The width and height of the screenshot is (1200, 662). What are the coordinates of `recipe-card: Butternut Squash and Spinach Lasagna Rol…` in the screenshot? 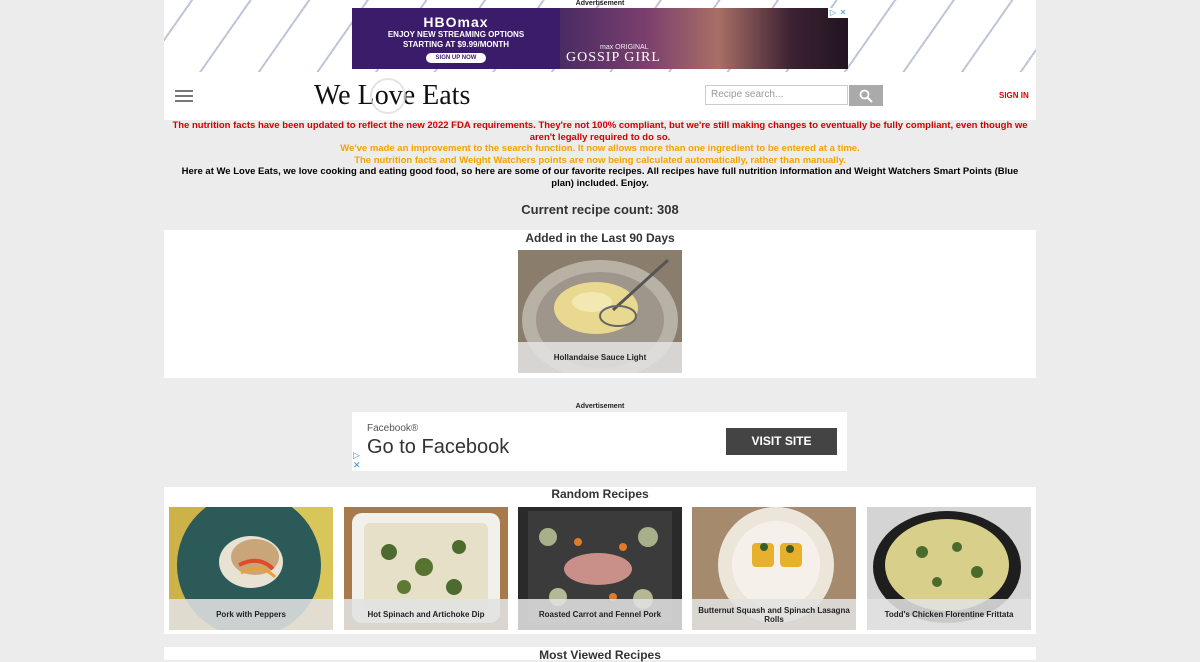 It's located at (774, 568).